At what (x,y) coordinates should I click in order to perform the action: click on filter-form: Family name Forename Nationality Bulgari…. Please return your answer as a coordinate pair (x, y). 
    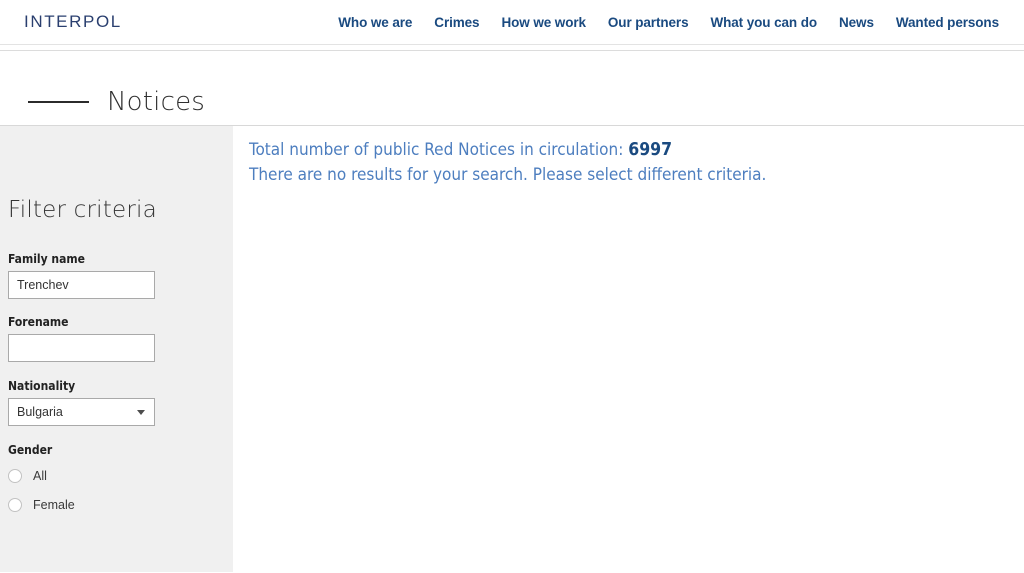
    Looking at the image, I should click on (116, 383).